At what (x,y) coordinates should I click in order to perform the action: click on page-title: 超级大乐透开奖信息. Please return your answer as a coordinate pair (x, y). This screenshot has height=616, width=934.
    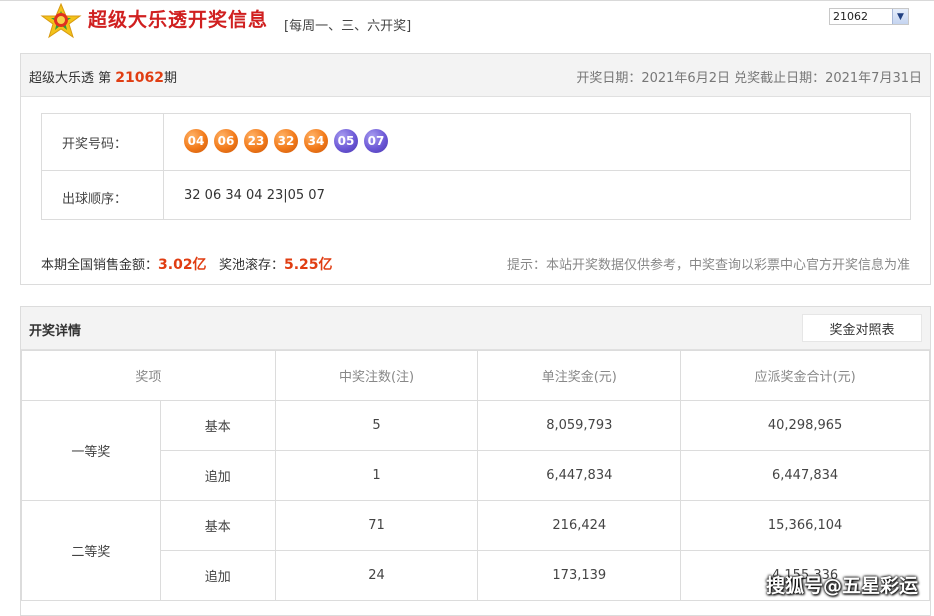
    Looking at the image, I should click on (178, 20).